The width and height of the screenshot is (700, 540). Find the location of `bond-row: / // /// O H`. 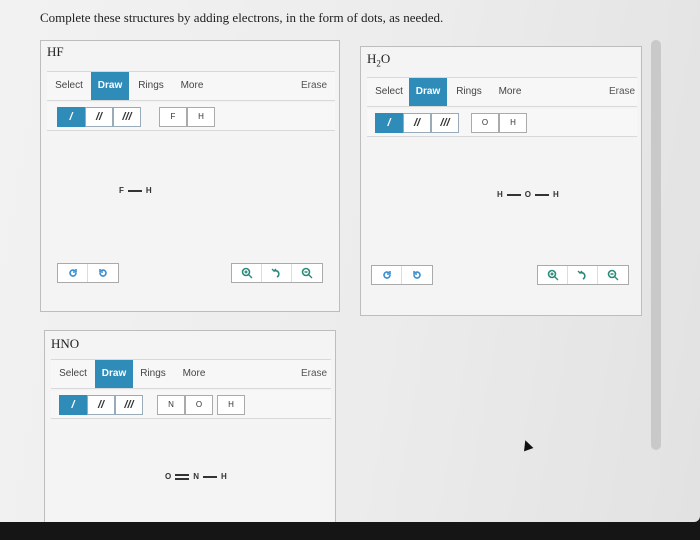

bond-row: / // /// O H is located at coordinates (502, 123).